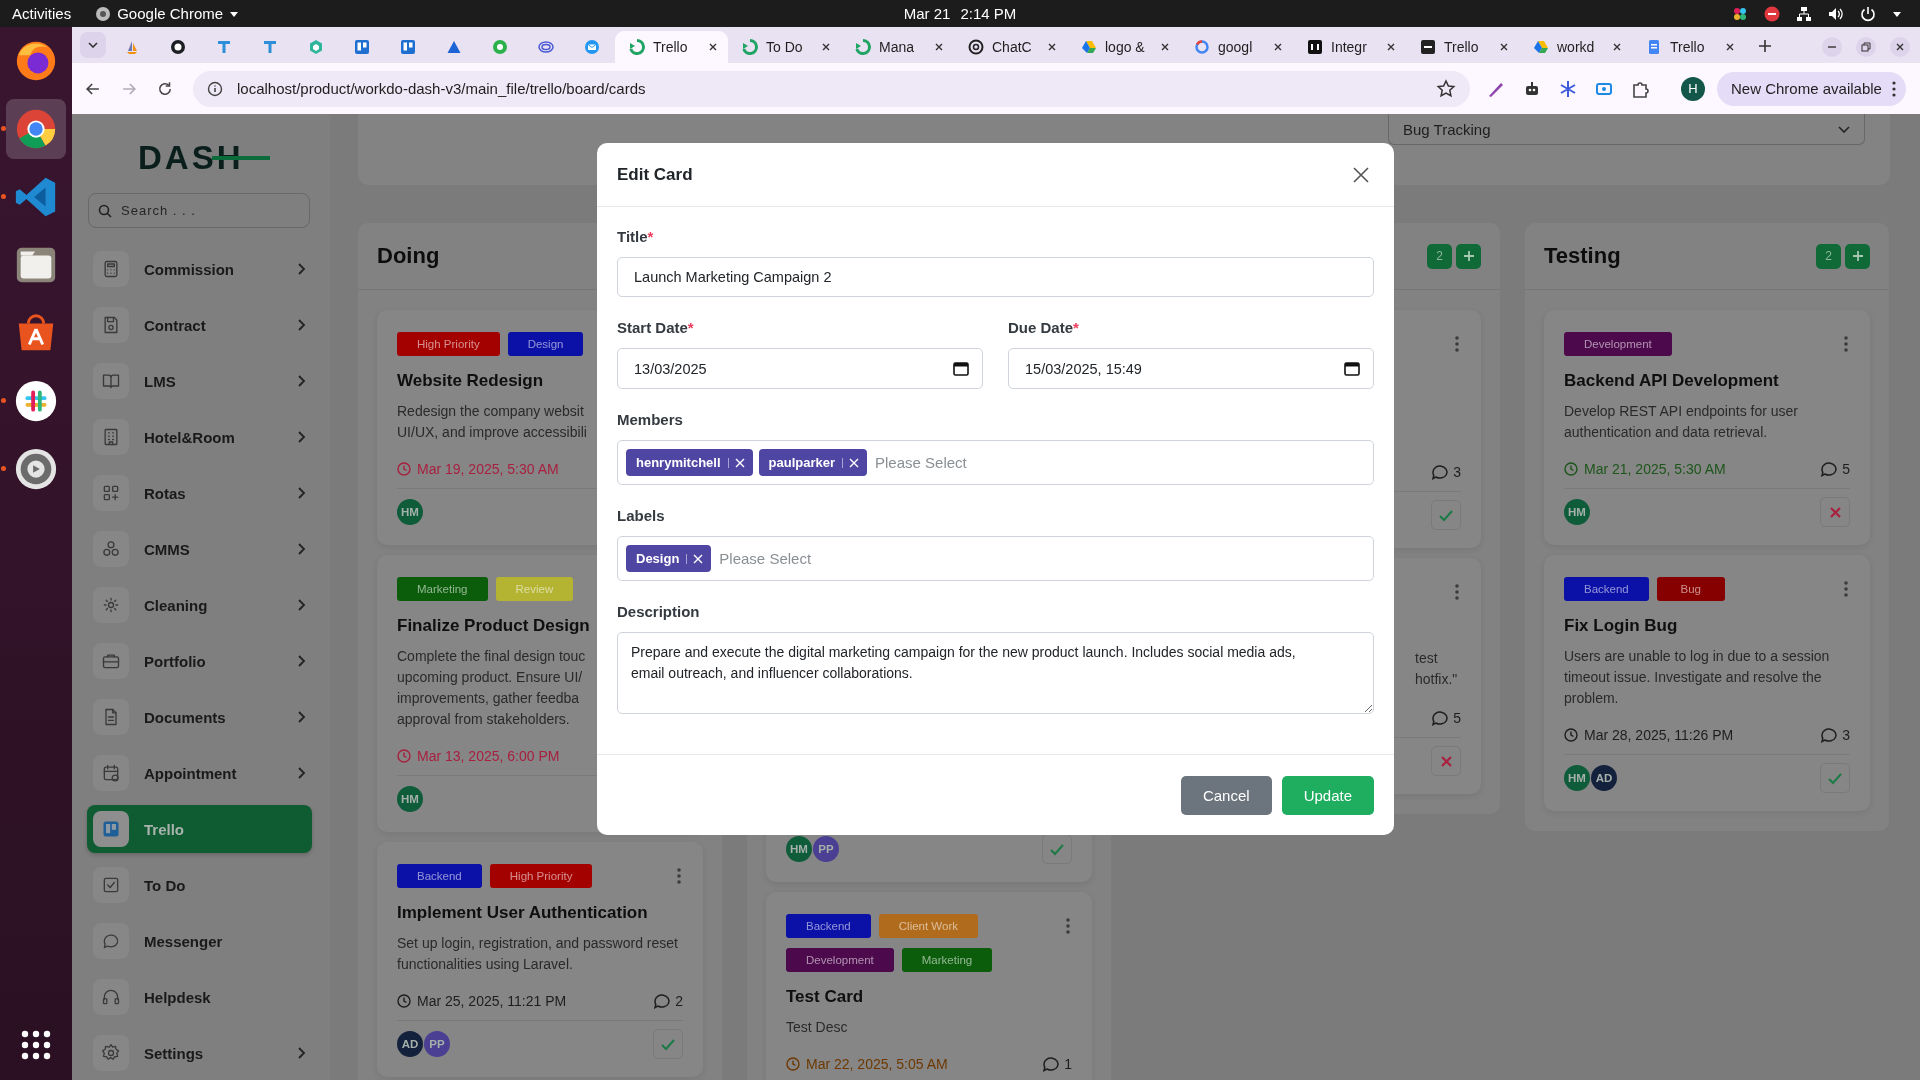 The width and height of the screenshot is (1920, 1080). What do you see at coordinates (488, 756) in the screenshot?
I see `due-date: Mar 13, 2025, 6:00 PM` at bounding box center [488, 756].